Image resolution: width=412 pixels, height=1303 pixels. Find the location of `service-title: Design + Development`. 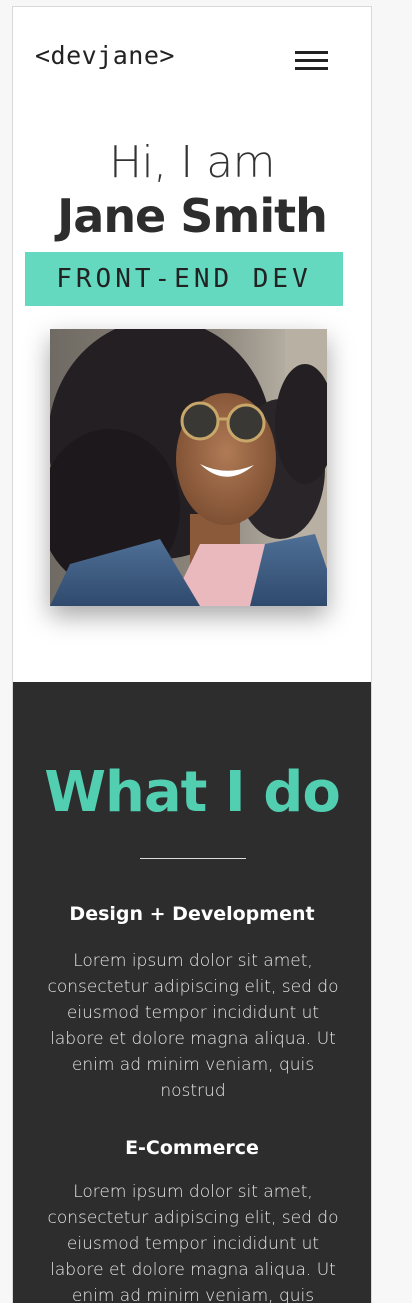

service-title: Design + Development is located at coordinates (192, 914).